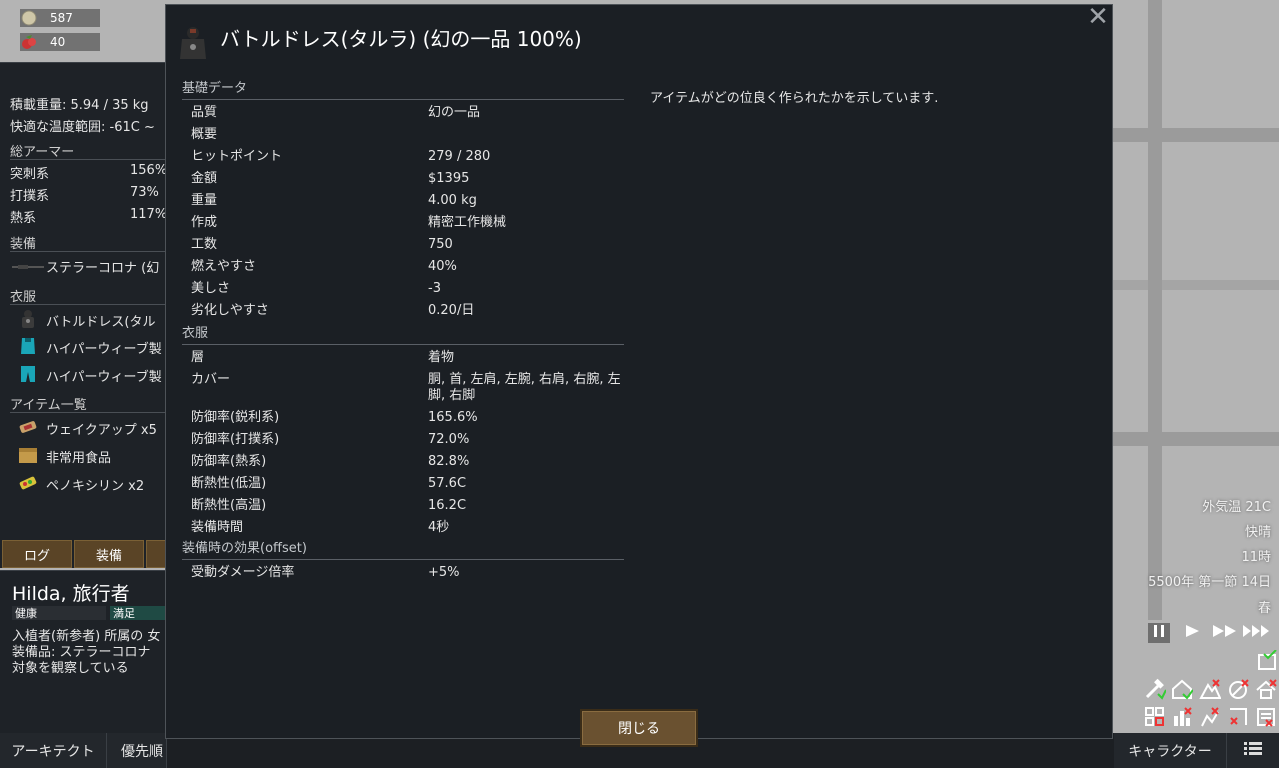  I want to click on stat-row: 層 着物, so click(403, 358).